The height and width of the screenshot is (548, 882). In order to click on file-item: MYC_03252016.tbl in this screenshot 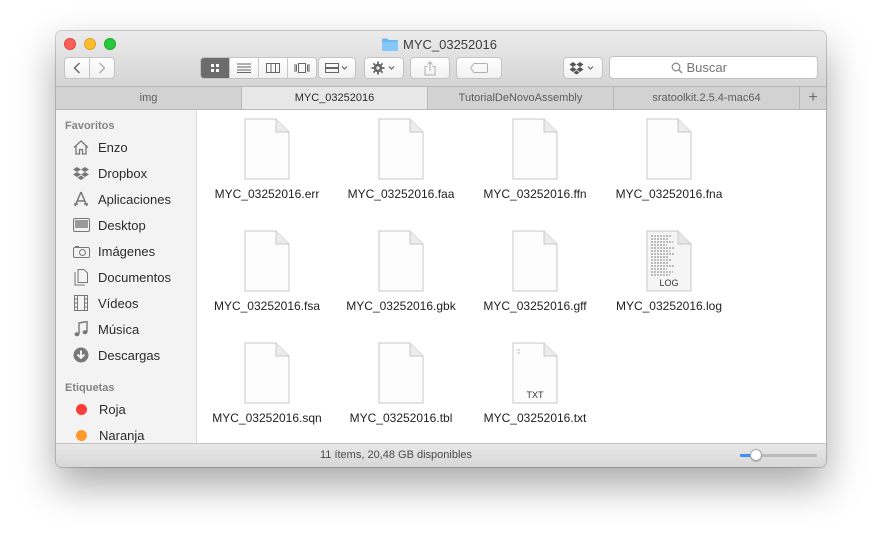, I will do `click(401, 383)`.